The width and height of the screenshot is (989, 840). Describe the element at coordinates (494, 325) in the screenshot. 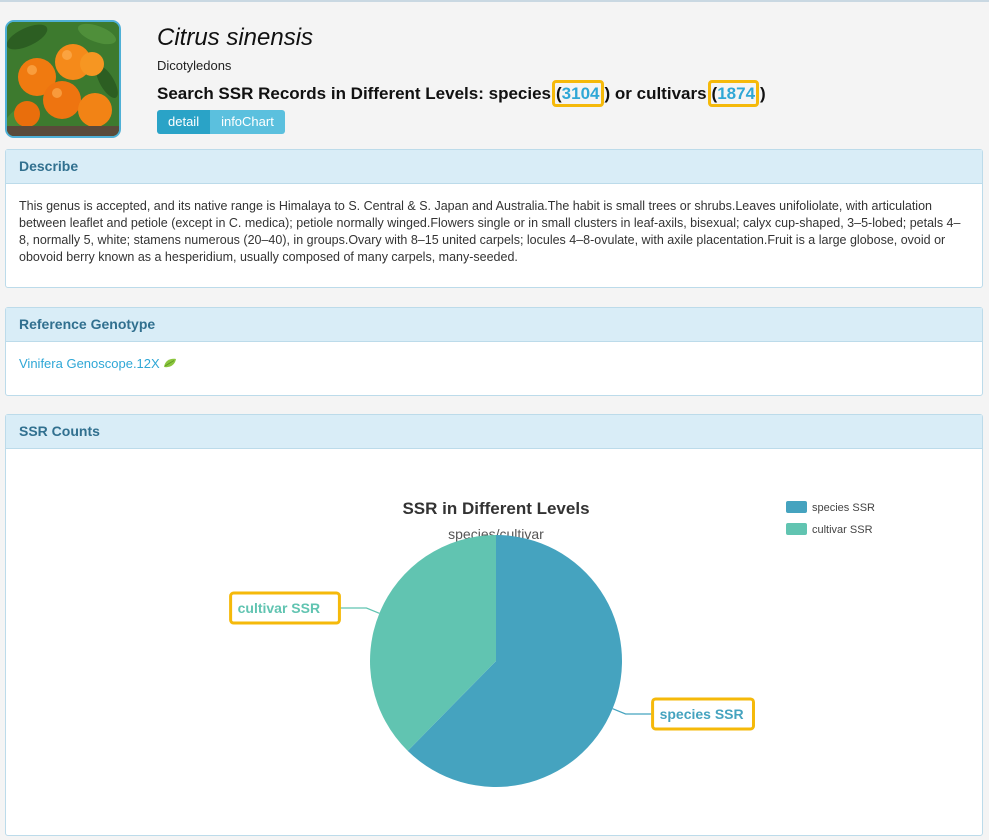

I see `reference-genotype-heading: Reference Genotype` at that location.